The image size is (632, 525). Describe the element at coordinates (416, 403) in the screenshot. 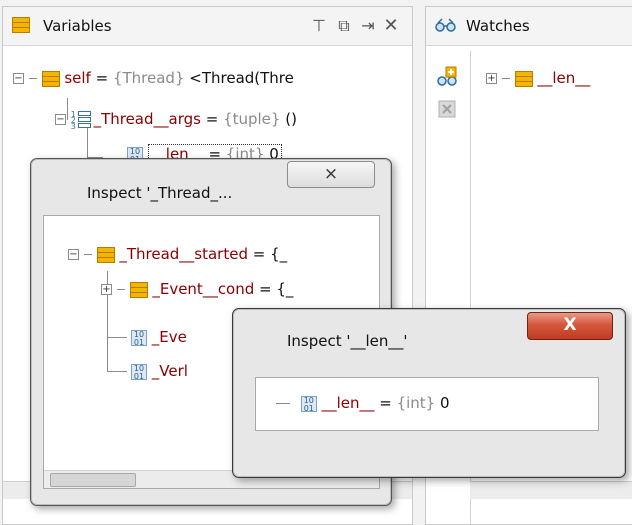

I see `variable-type: {int}` at that location.